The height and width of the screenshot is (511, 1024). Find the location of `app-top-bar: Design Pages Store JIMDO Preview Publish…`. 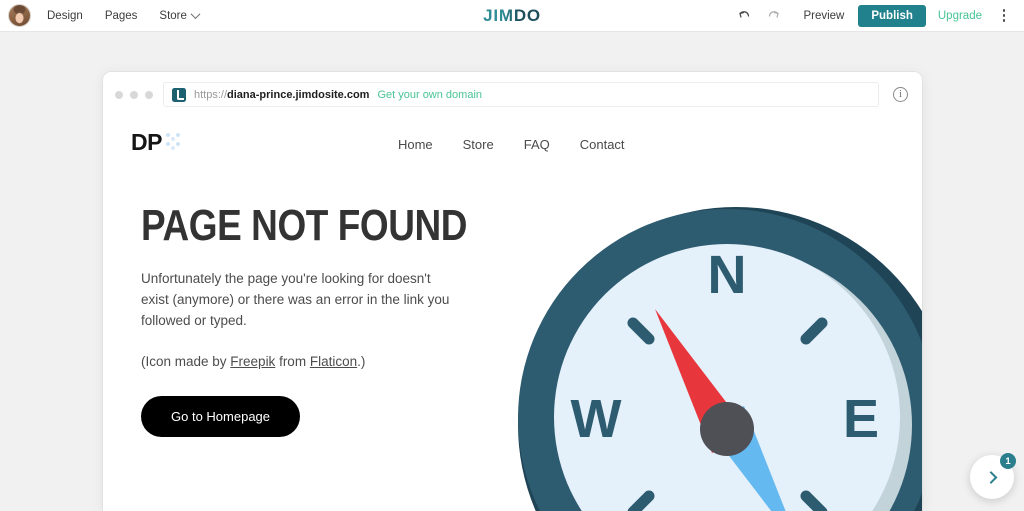

app-top-bar: Design Pages Store JIMDO Preview Publish… is located at coordinates (512, 16).